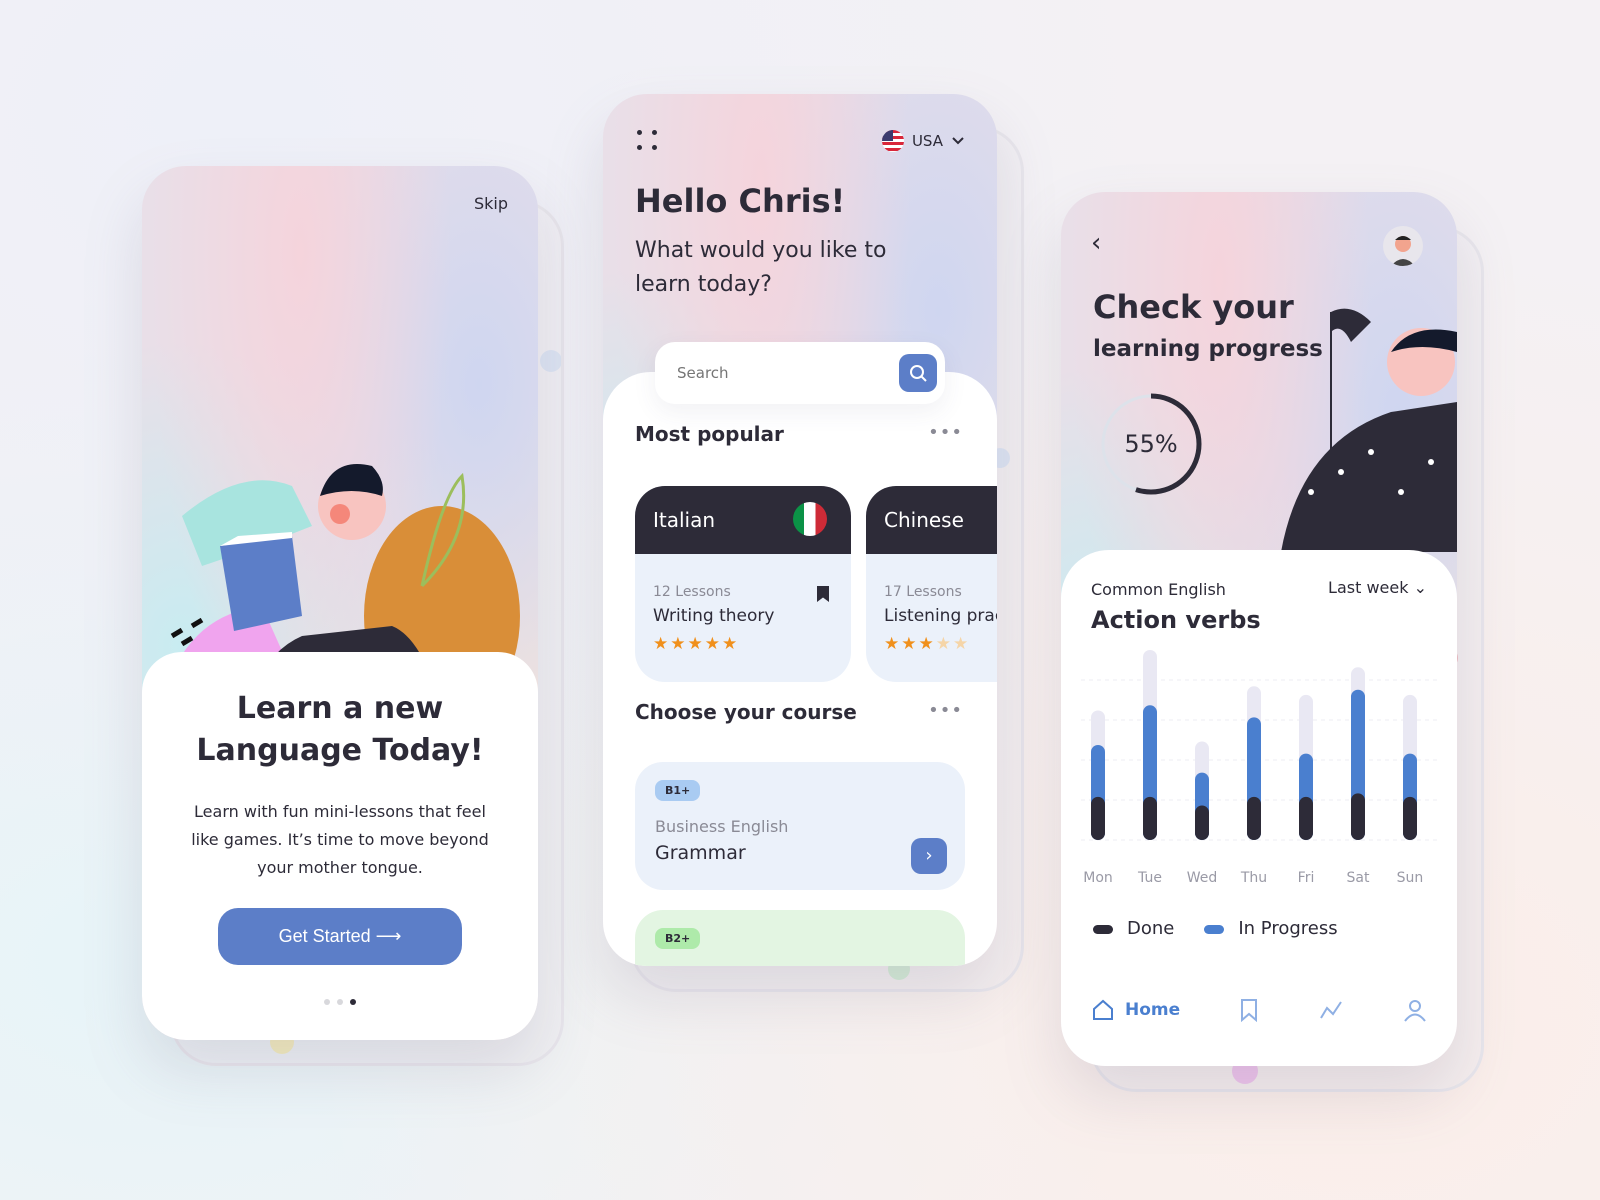 The height and width of the screenshot is (1200, 1600). What do you see at coordinates (1096, 243) in the screenshot?
I see `back-arrow-icon: ‹` at bounding box center [1096, 243].